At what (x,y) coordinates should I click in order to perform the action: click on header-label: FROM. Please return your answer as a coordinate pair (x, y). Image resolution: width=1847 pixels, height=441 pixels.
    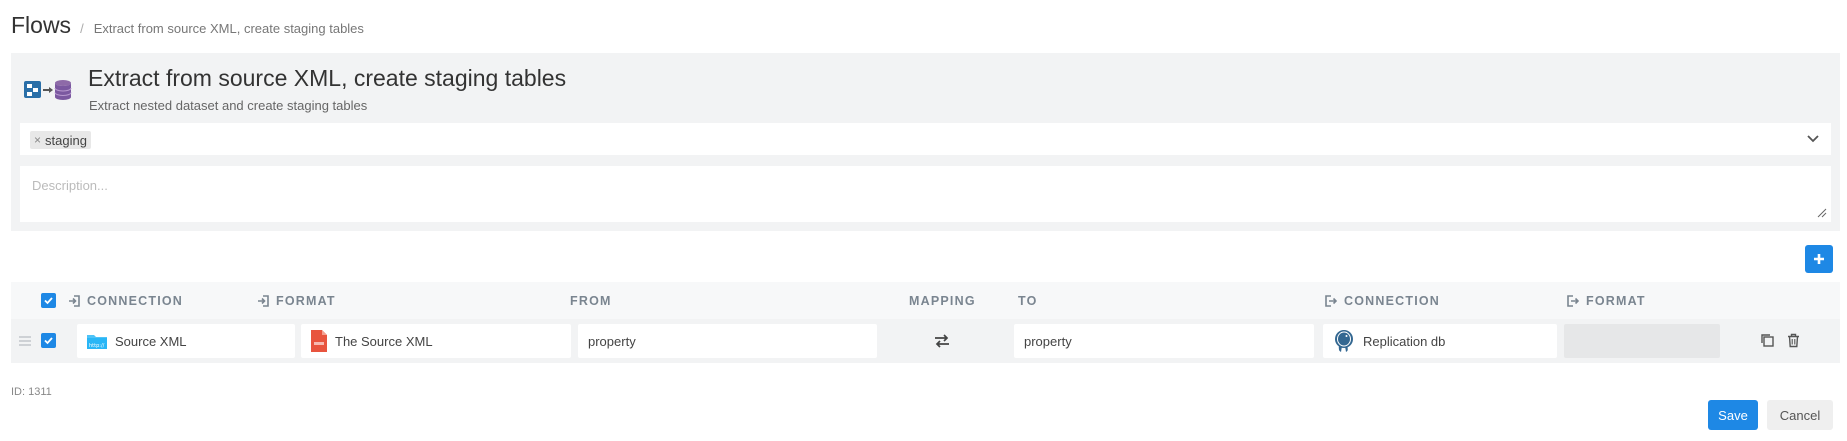
    Looking at the image, I should click on (591, 301).